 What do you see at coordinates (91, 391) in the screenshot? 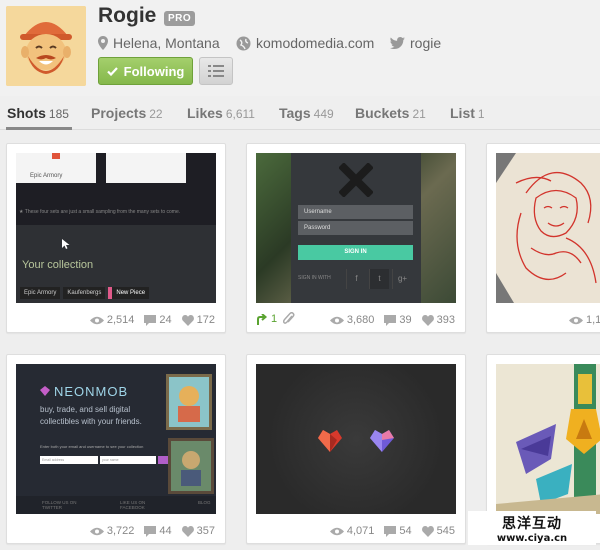
I see `thumb-brand: NEONMOB` at bounding box center [91, 391].